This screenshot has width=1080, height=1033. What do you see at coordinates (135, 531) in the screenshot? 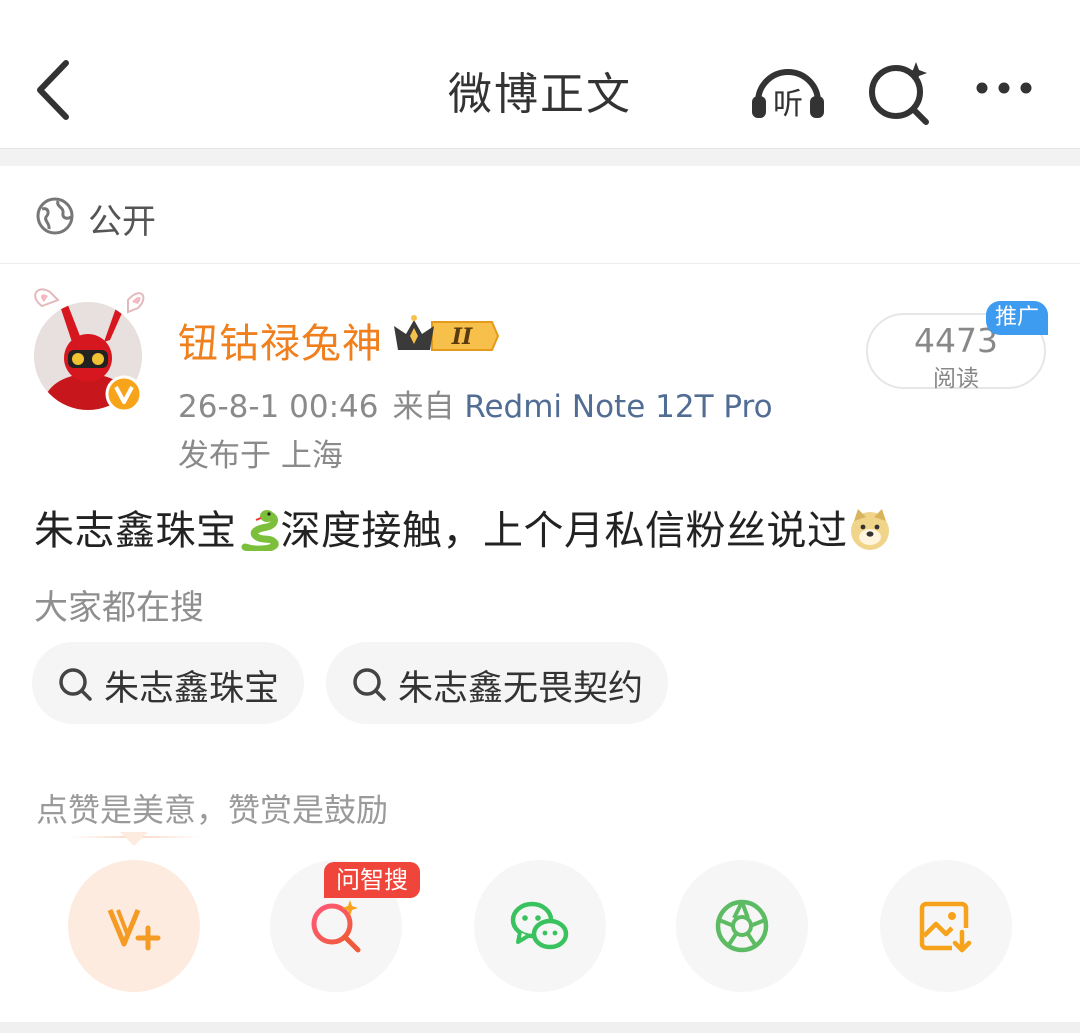
I see `post-text-part1: 朱志鑫珠宝` at bounding box center [135, 531].